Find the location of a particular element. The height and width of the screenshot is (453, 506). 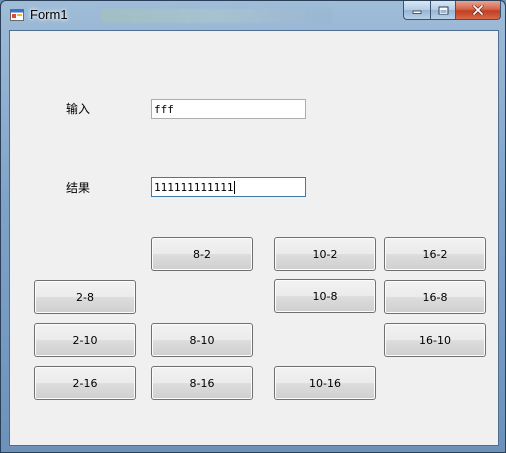

button-16-2: 16-2 is located at coordinates (435, 254).